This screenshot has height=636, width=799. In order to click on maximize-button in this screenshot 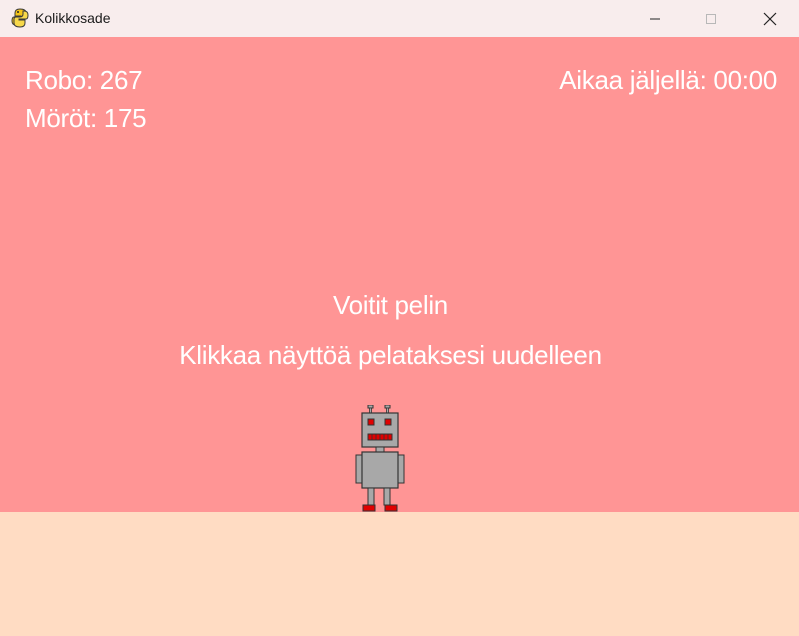, I will do `click(711, 18)`.